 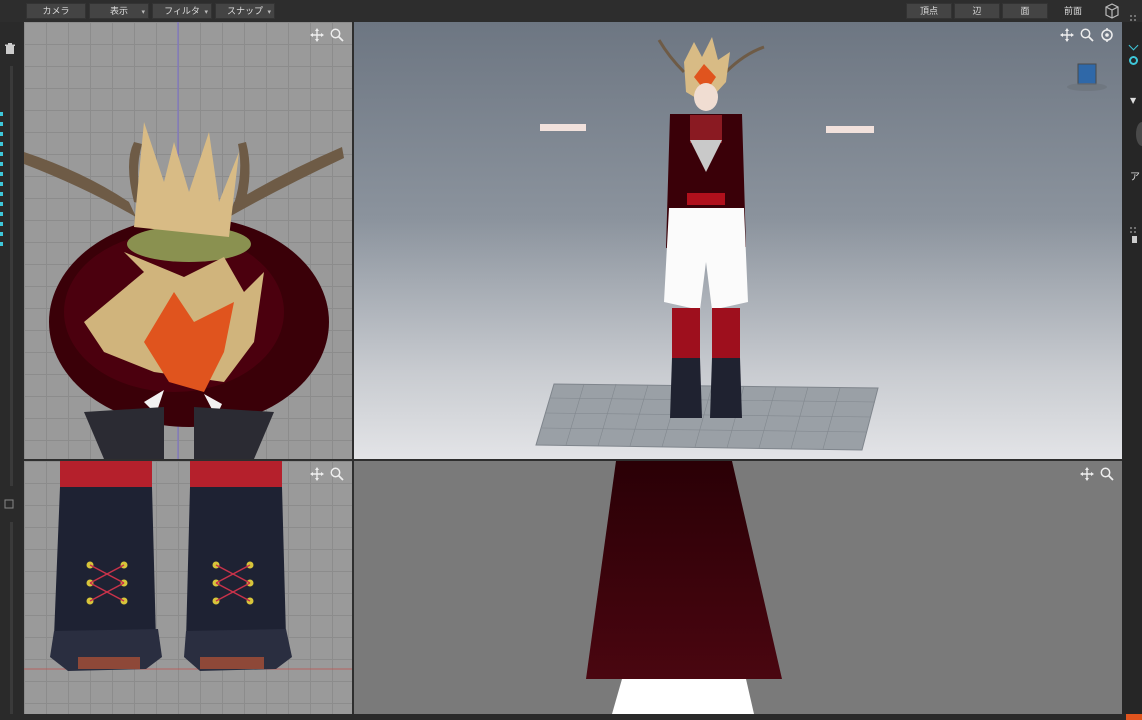 I want to click on front-view-label: 前面, so click(x=1072, y=12).